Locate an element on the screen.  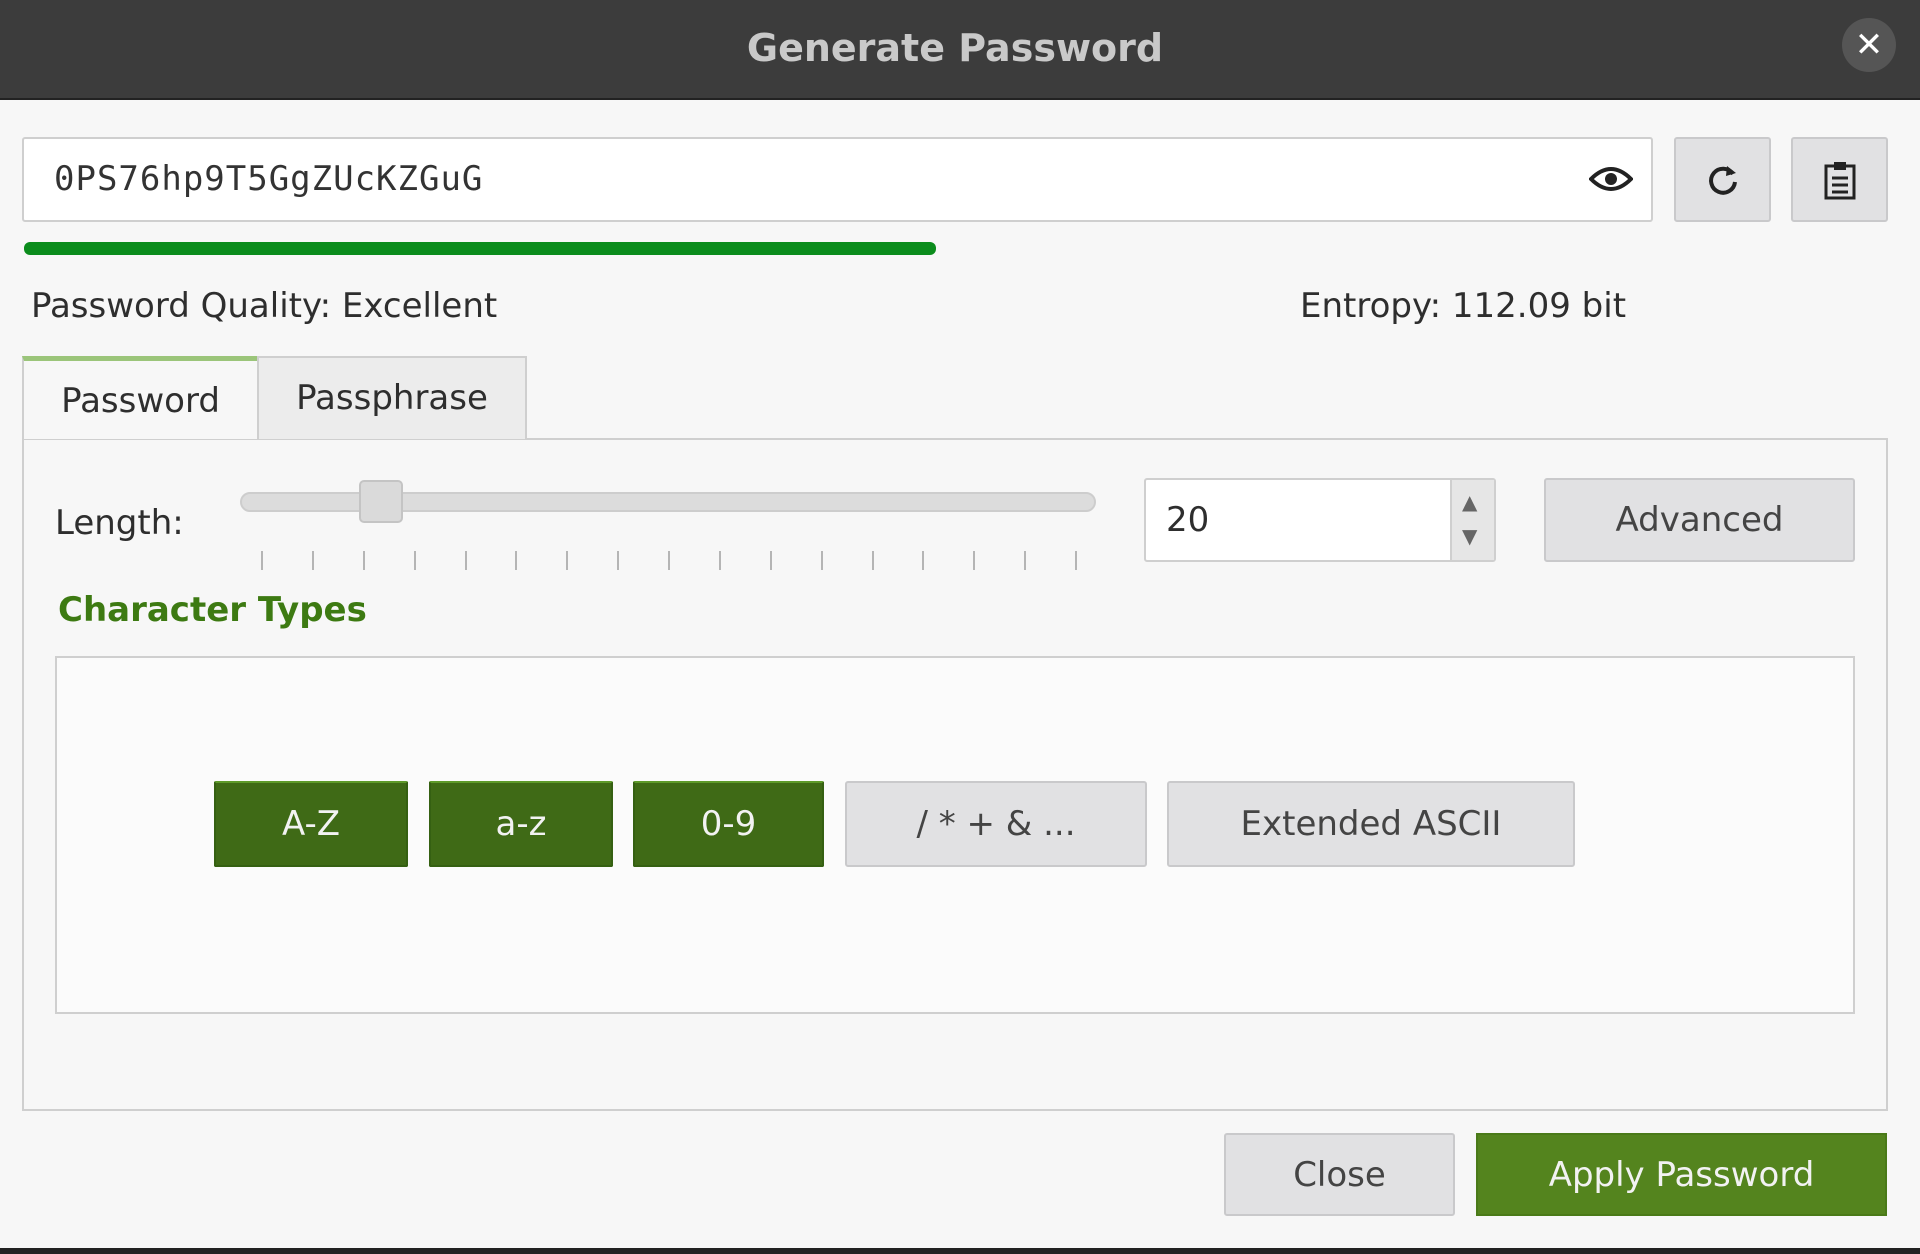
copy-password-button is located at coordinates (1839, 179).